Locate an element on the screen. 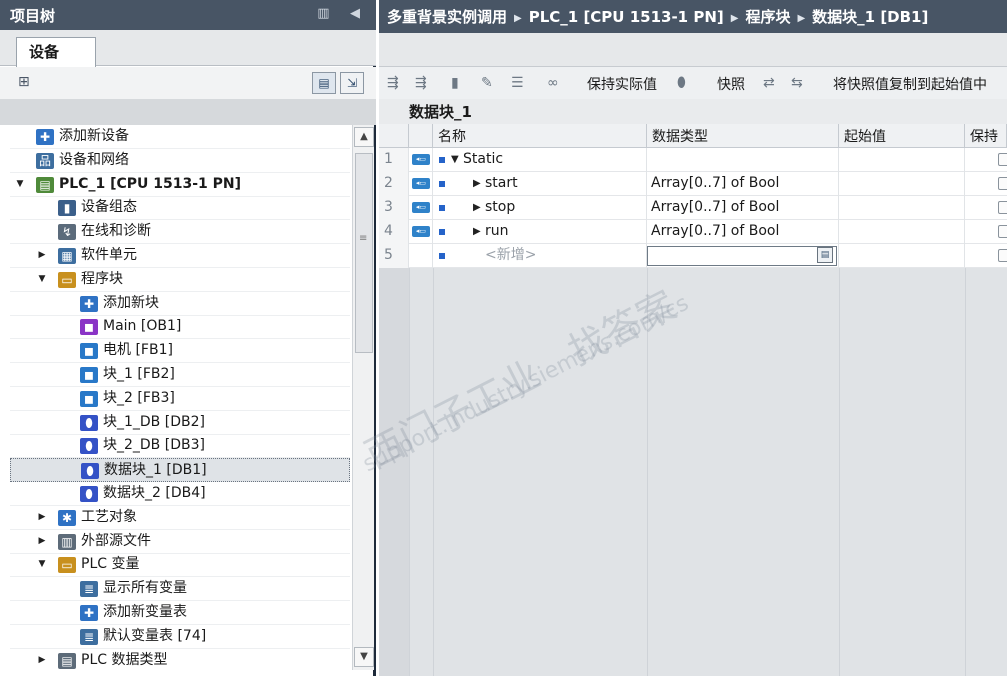 This screenshot has height=676, width=1007. snapshot-button: 快照 is located at coordinates (731, 84).